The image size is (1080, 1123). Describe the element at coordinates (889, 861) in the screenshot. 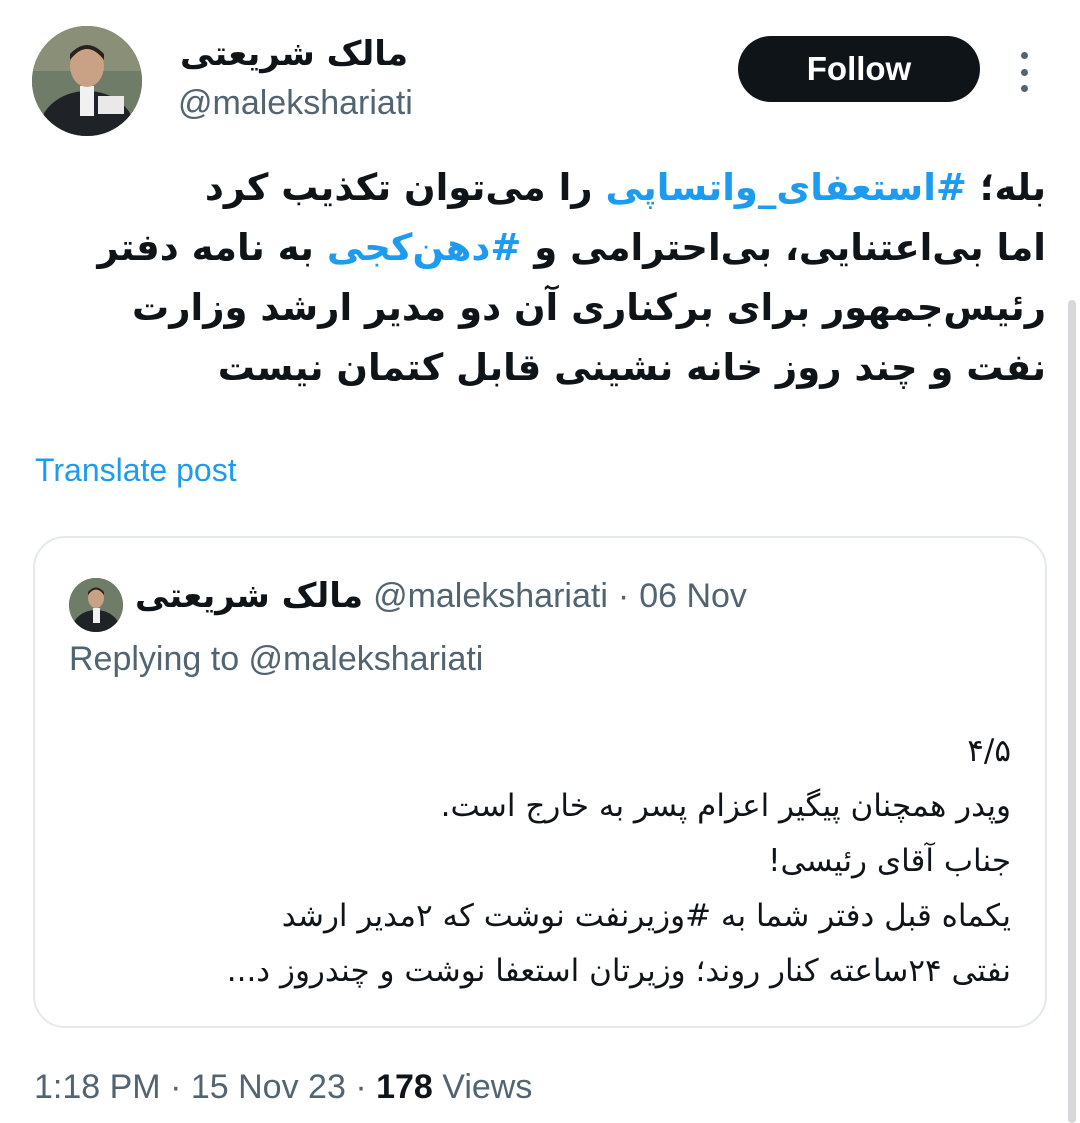

I see `quote-text-line: جناب آقای رئیسی!` at that location.